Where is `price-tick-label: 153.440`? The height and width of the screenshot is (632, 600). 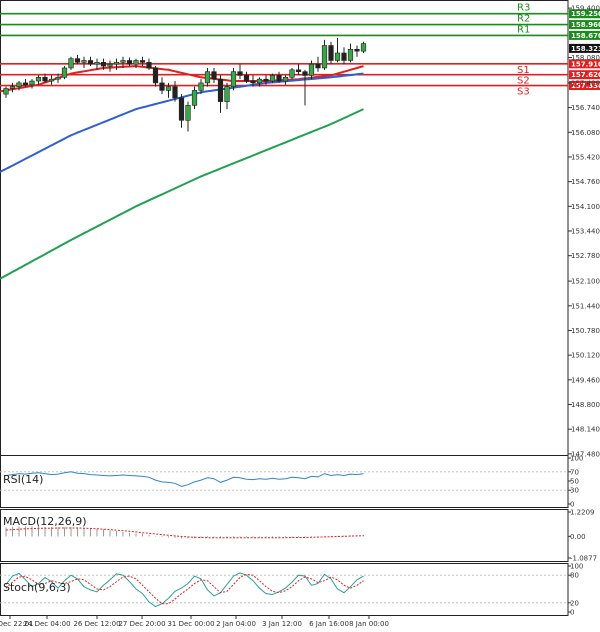
price-tick-label: 153.440 is located at coordinates (585, 232).